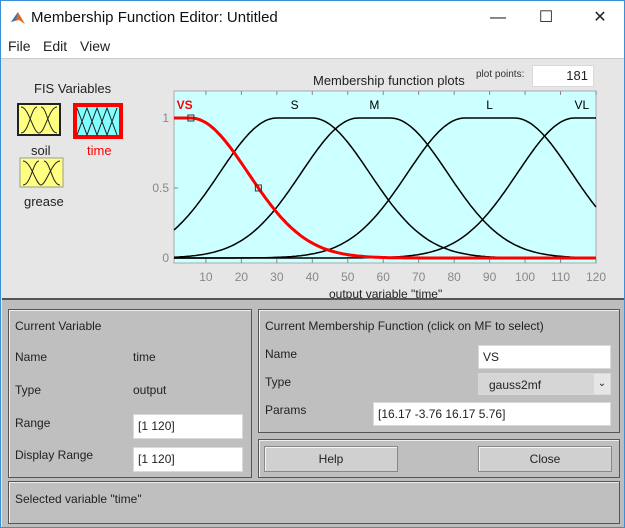 Image resolution: width=625 pixels, height=528 pixels. Describe the element at coordinates (95, 46) in the screenshot. I see `menu-view: View` at that location.